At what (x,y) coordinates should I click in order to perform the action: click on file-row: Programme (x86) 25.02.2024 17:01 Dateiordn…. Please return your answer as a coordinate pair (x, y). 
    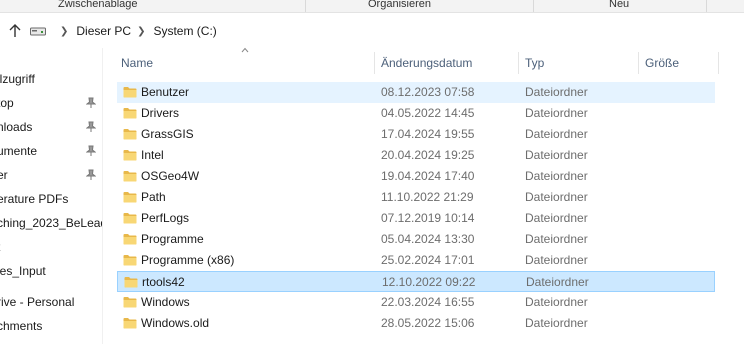
    Looking at the image, I should click on (416, 260).